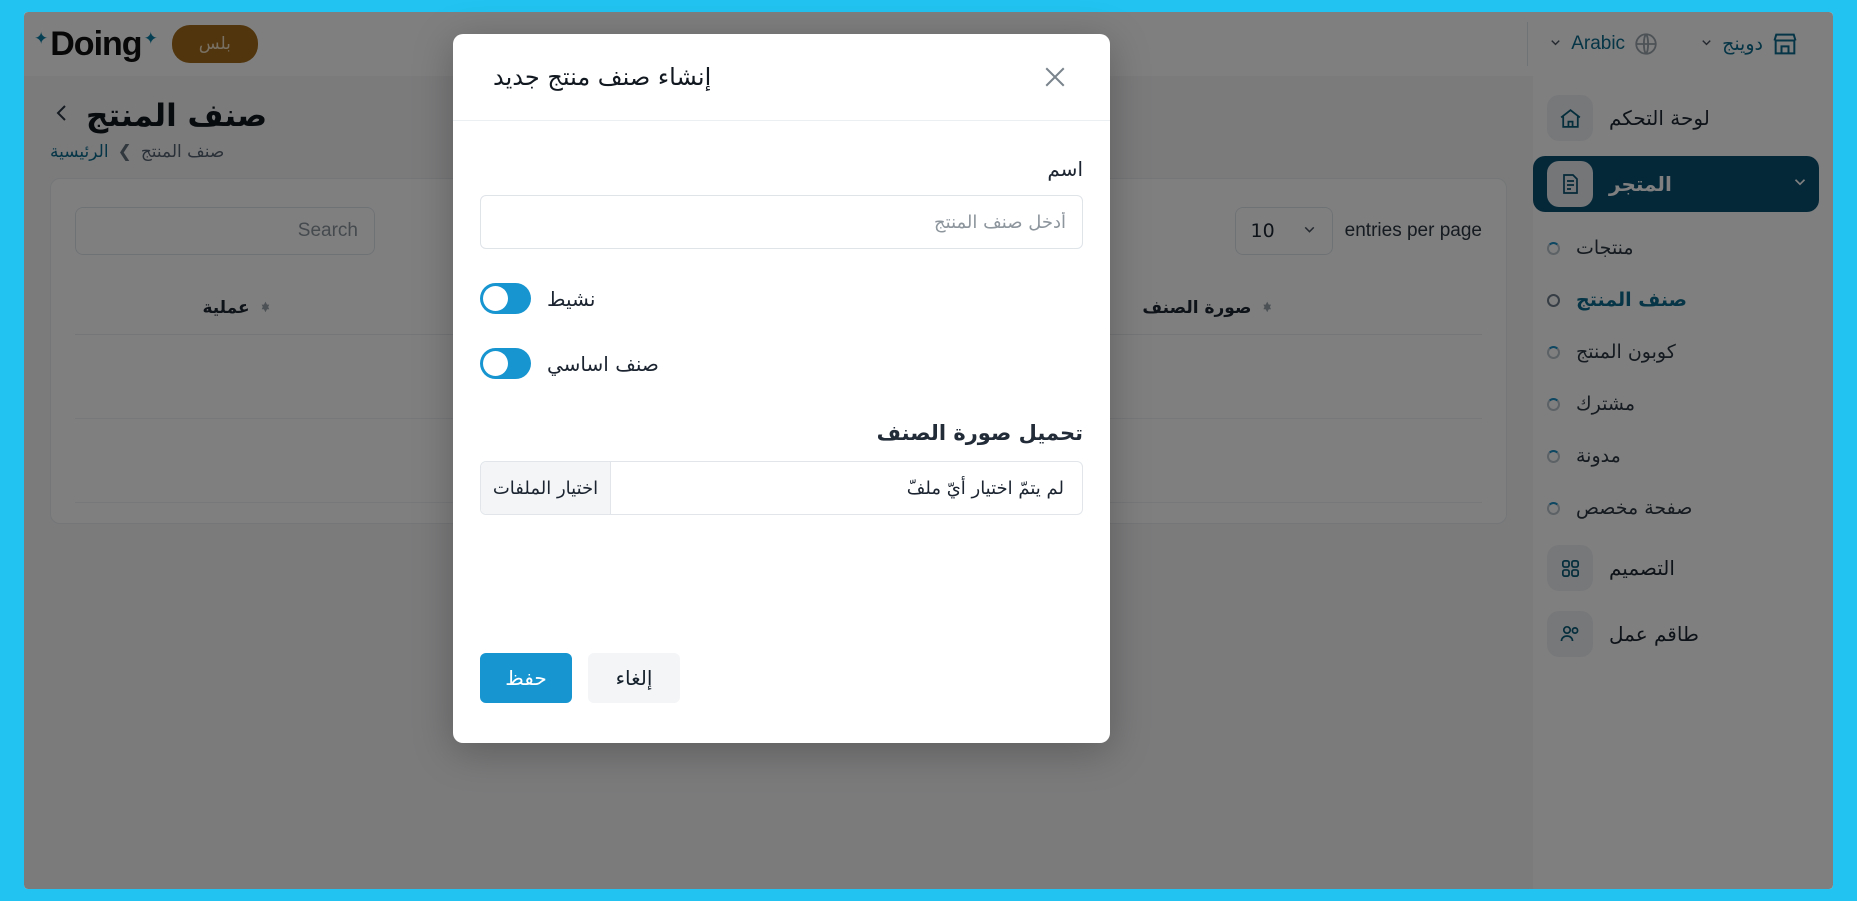 The height and width of the screenshot is (901, 1857). Describe the element at coordinates (505, 298) in the screenshot. I see `active-toggle` at that location.